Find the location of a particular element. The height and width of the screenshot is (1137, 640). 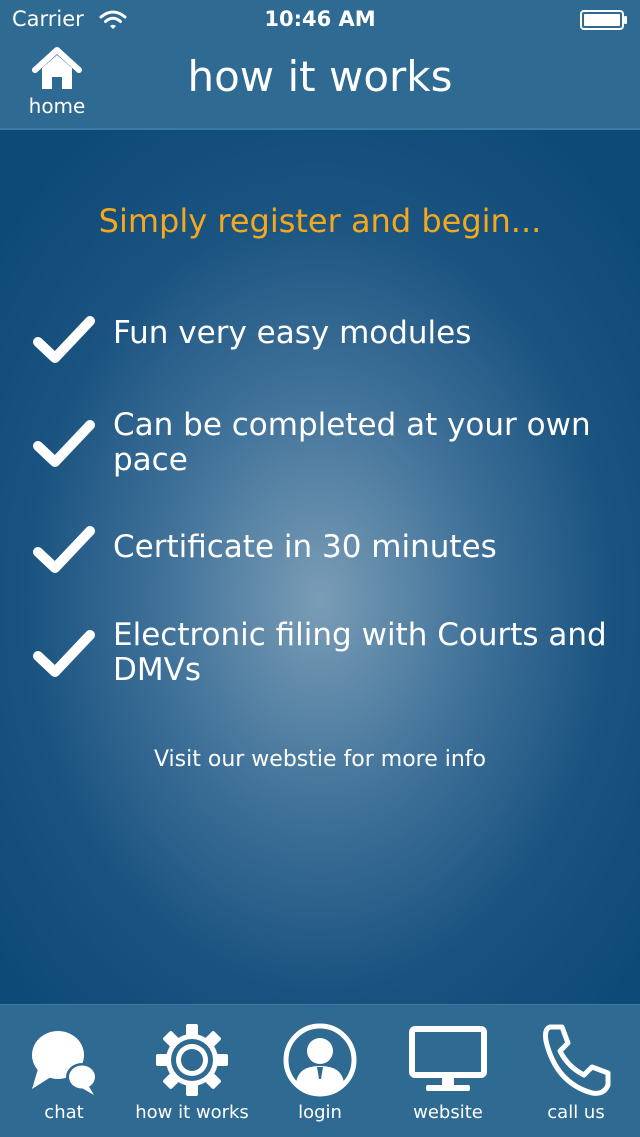

tab-login: login is located at coordinates (320, 1071).